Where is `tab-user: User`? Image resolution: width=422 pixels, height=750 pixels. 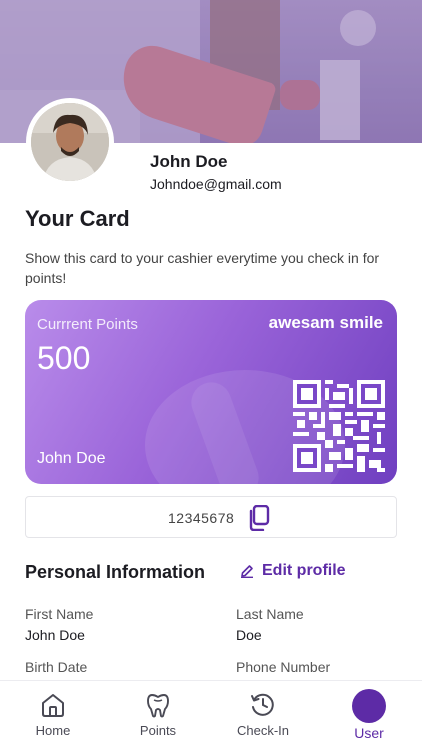
tab-user: User is located at coordinates (369, 715).